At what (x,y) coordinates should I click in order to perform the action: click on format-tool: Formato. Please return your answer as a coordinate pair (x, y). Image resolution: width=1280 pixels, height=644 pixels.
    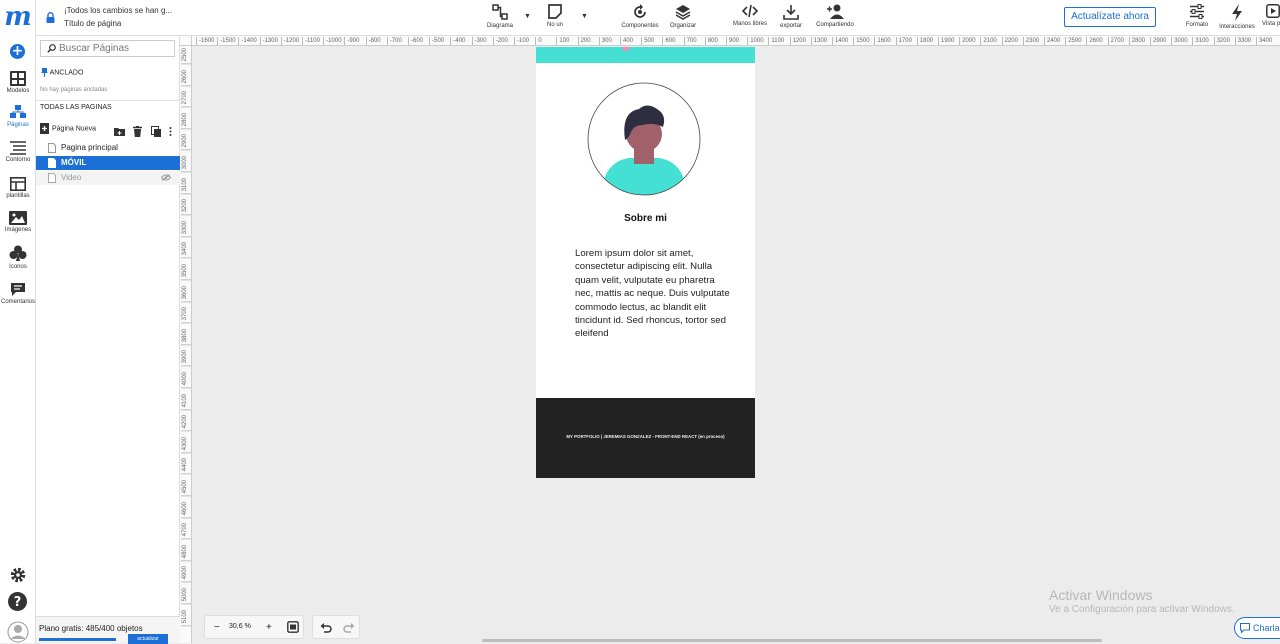
    Looking at the image, I should click on (1197, 16).